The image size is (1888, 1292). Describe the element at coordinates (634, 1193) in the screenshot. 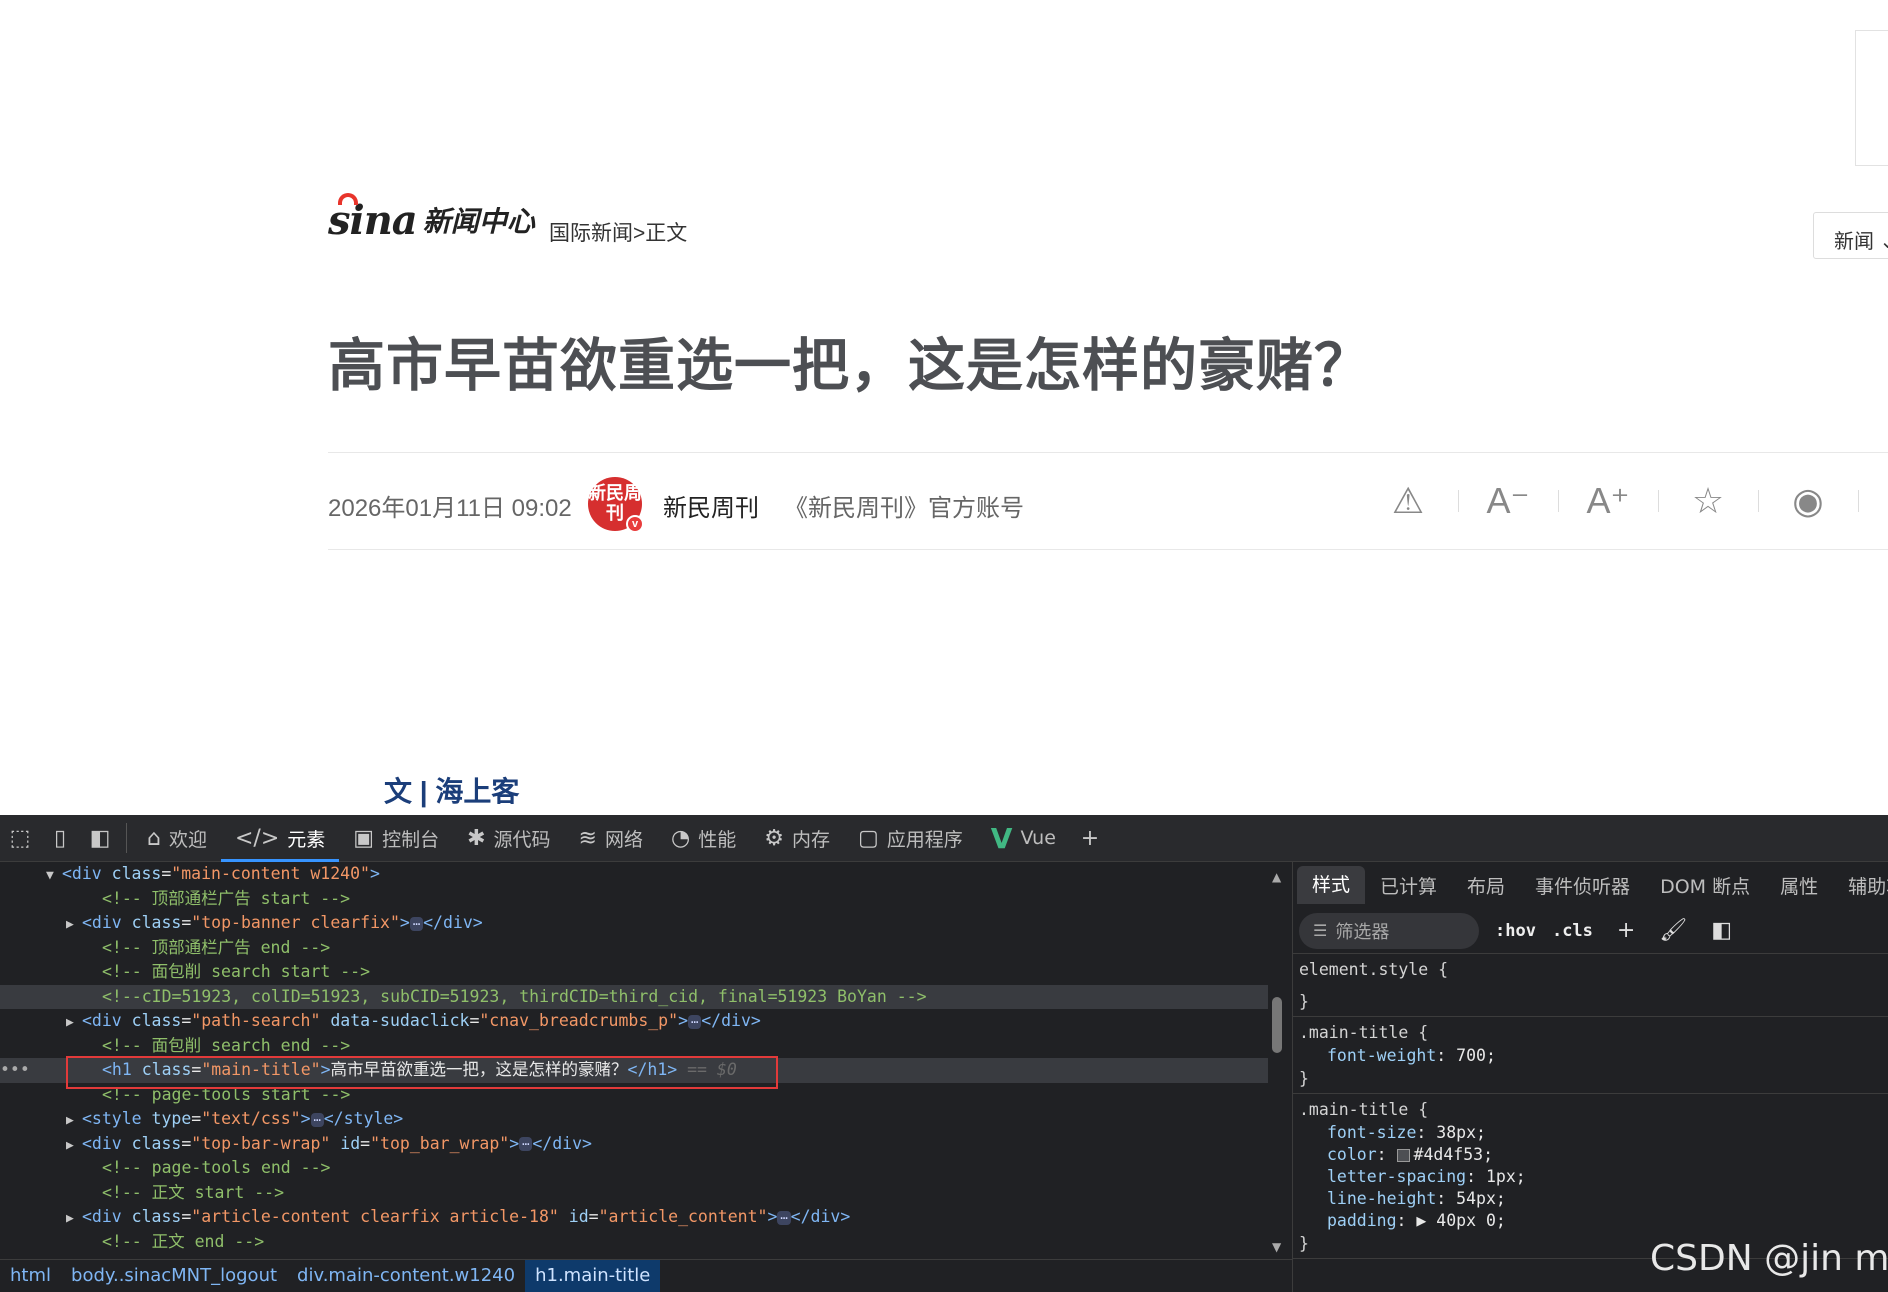

I see `dom-node-row: <!-- 正文 start -->` at that location.